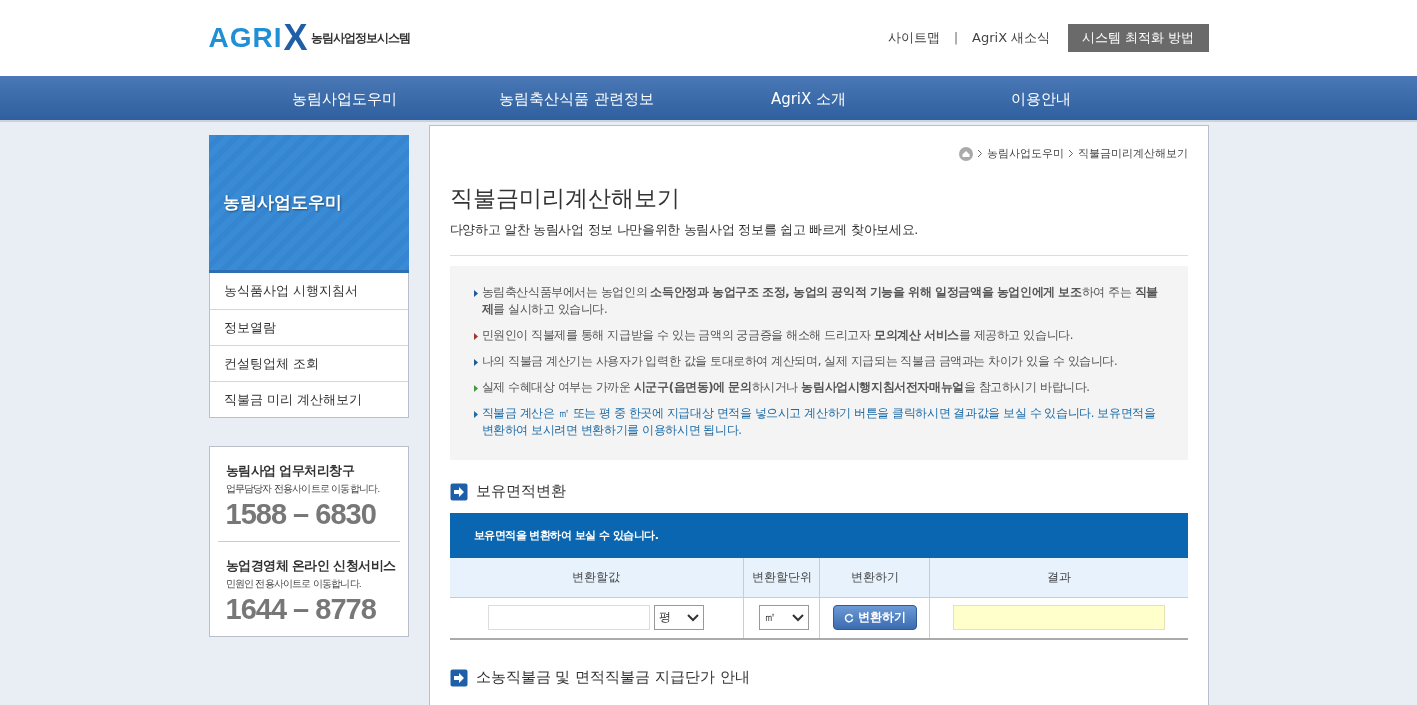  Describe the element at coordinates (295, 38) in the screenshot. I see `logo-x-letter: X` at that location.